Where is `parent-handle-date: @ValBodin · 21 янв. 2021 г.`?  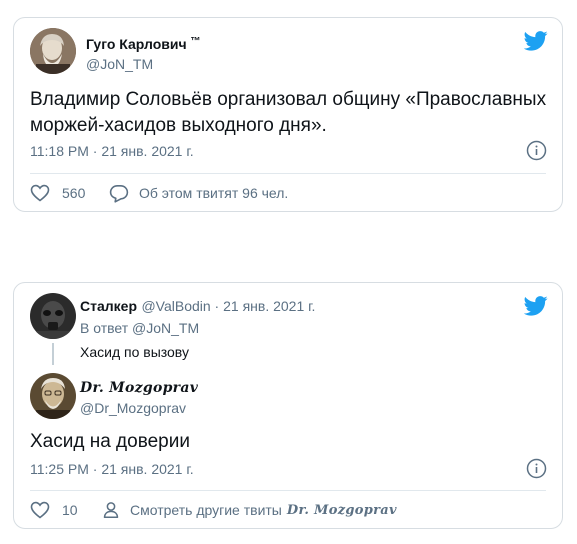 parent-handle-date: @ValBodin · 21 янв. 2021 г. is located at coordinates (228, 306).